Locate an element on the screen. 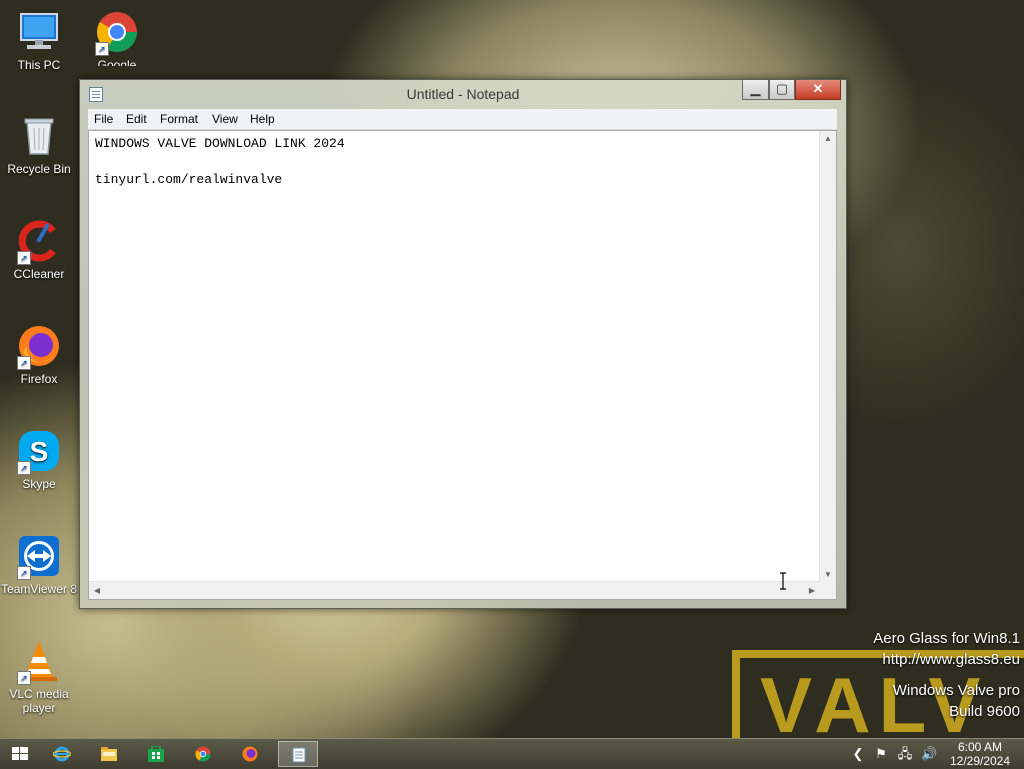 The width and height of the screenshot is (1024, 769). scroll-down-arrow-icon: ▼ is located at coordinates (828, 575).